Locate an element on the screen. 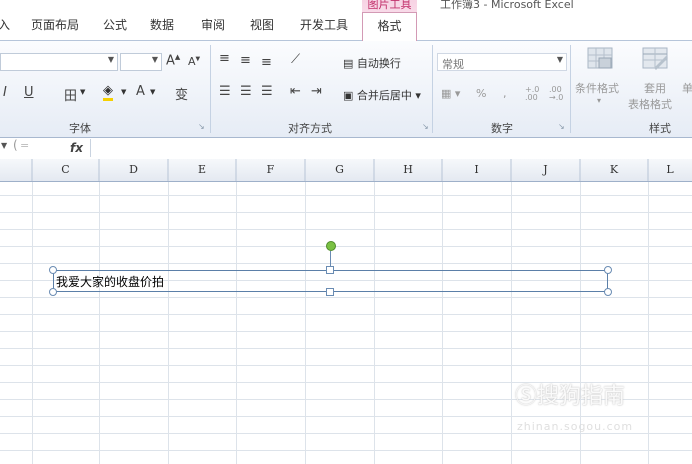 Image resolution: width=692 pixels, height=464 pixels. number-group-label: 数字 is located at coordinates (502, 128).